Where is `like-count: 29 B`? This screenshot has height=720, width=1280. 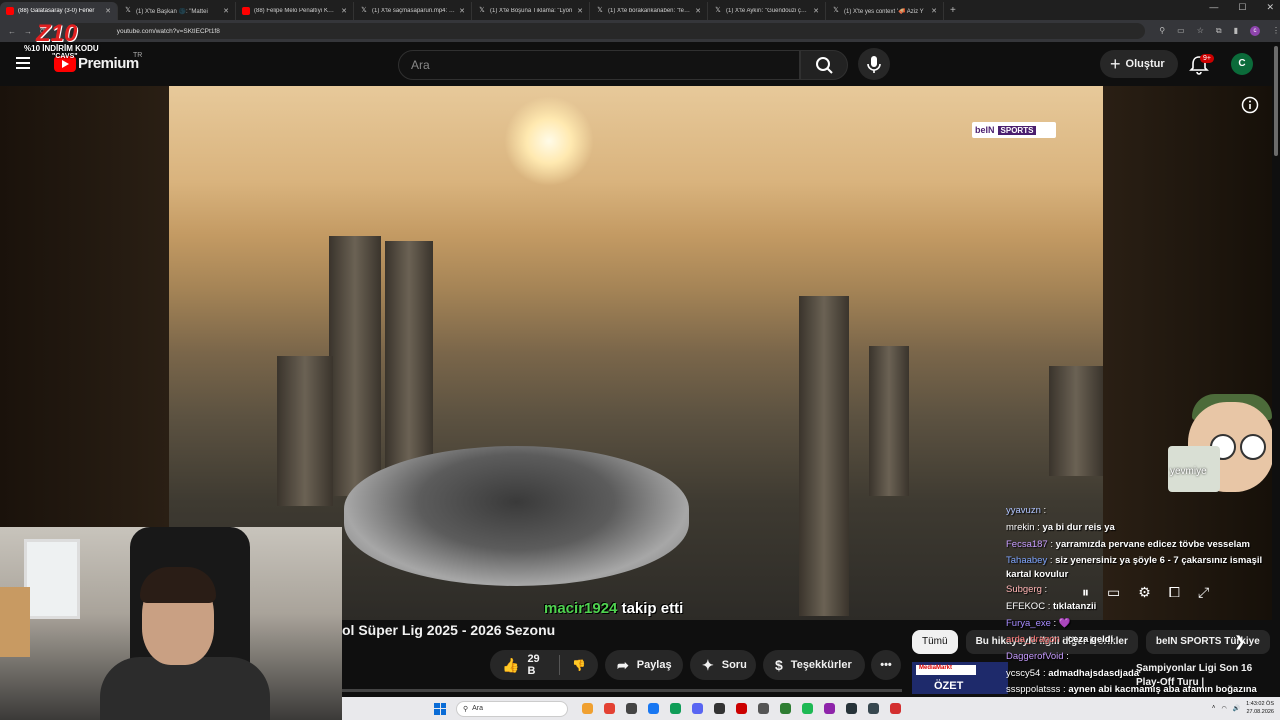
like-count: 29 B is located at coordinates (537, 665).